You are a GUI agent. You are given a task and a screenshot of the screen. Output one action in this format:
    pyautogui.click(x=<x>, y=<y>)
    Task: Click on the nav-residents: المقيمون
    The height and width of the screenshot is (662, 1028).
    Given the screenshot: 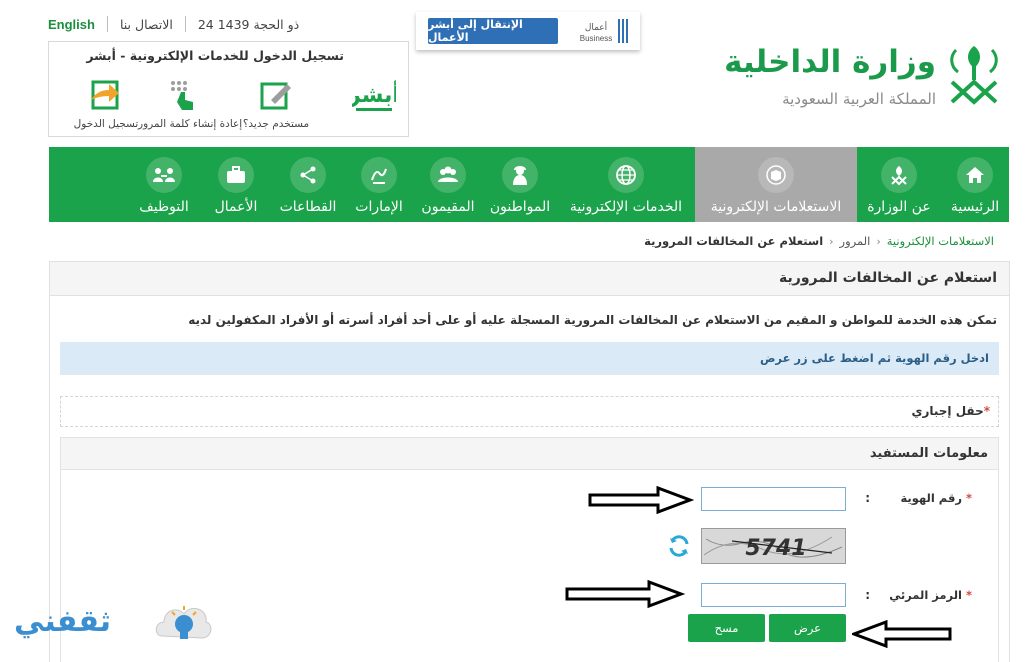 What is the action you would take?
    pyautogui.click(x=448, y=184)
    